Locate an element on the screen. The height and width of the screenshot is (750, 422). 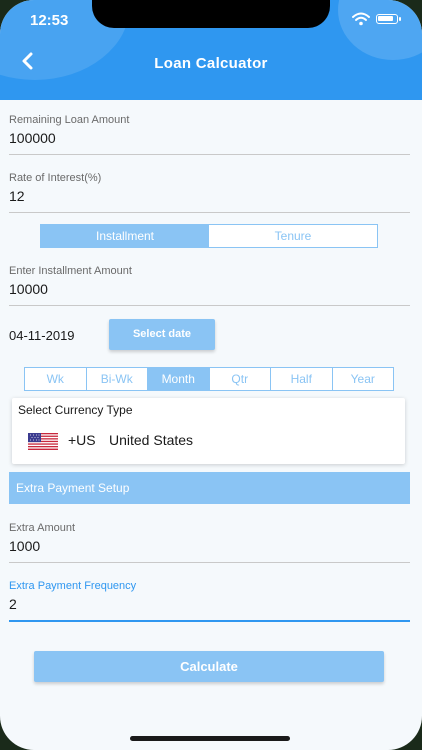
period-selector: Wk Bi-Wk Month Qtr Half Year is located at coordinates (209, 379).